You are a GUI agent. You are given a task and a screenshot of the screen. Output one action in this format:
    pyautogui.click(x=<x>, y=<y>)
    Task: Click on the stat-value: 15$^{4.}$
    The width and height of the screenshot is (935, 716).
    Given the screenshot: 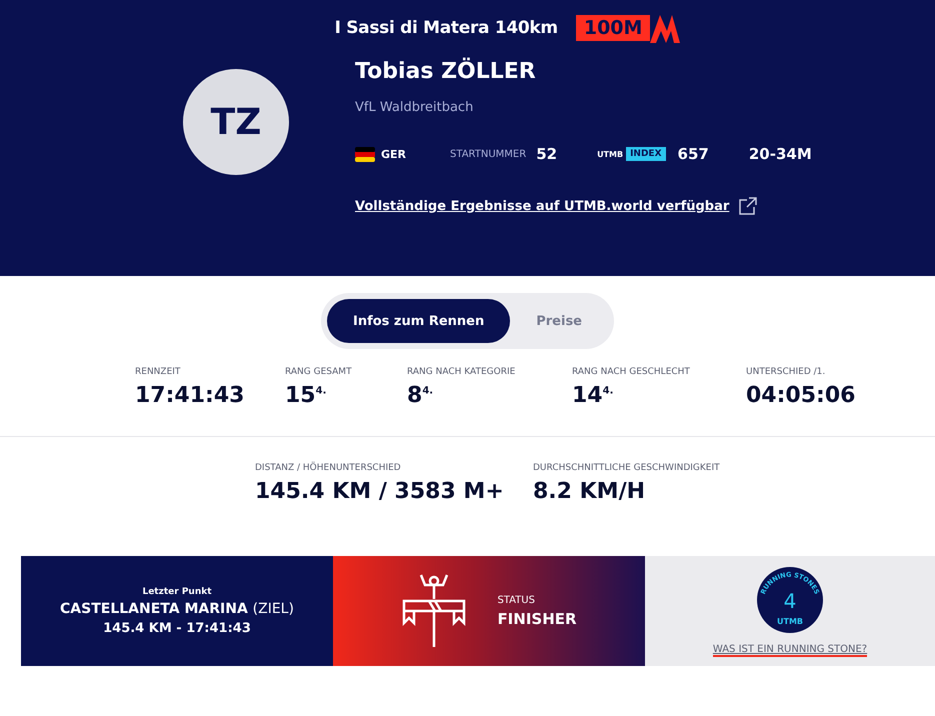 What is the action you would take?
    pyautogui.click(x=306, y=395)
    